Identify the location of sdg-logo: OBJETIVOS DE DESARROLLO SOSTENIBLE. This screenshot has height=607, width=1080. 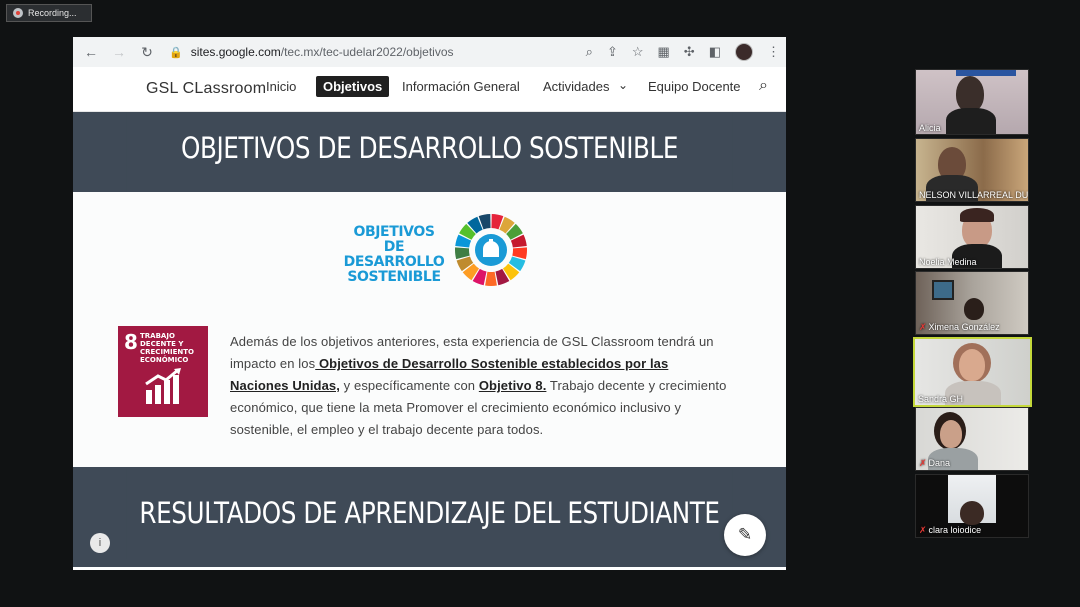
(438, 252).